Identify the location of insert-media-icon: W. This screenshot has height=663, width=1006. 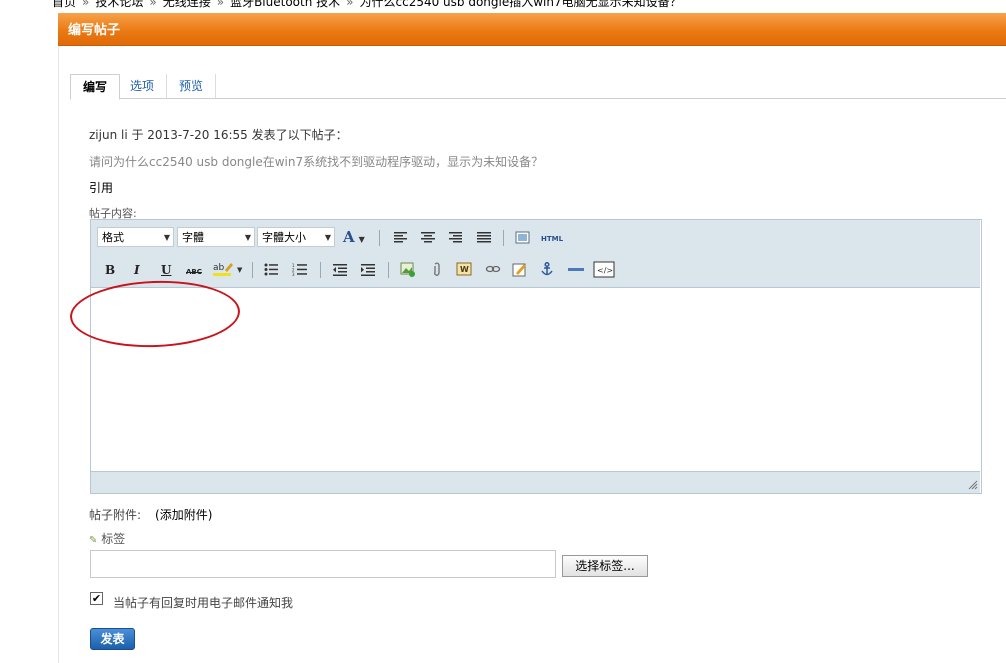
(464, 269).